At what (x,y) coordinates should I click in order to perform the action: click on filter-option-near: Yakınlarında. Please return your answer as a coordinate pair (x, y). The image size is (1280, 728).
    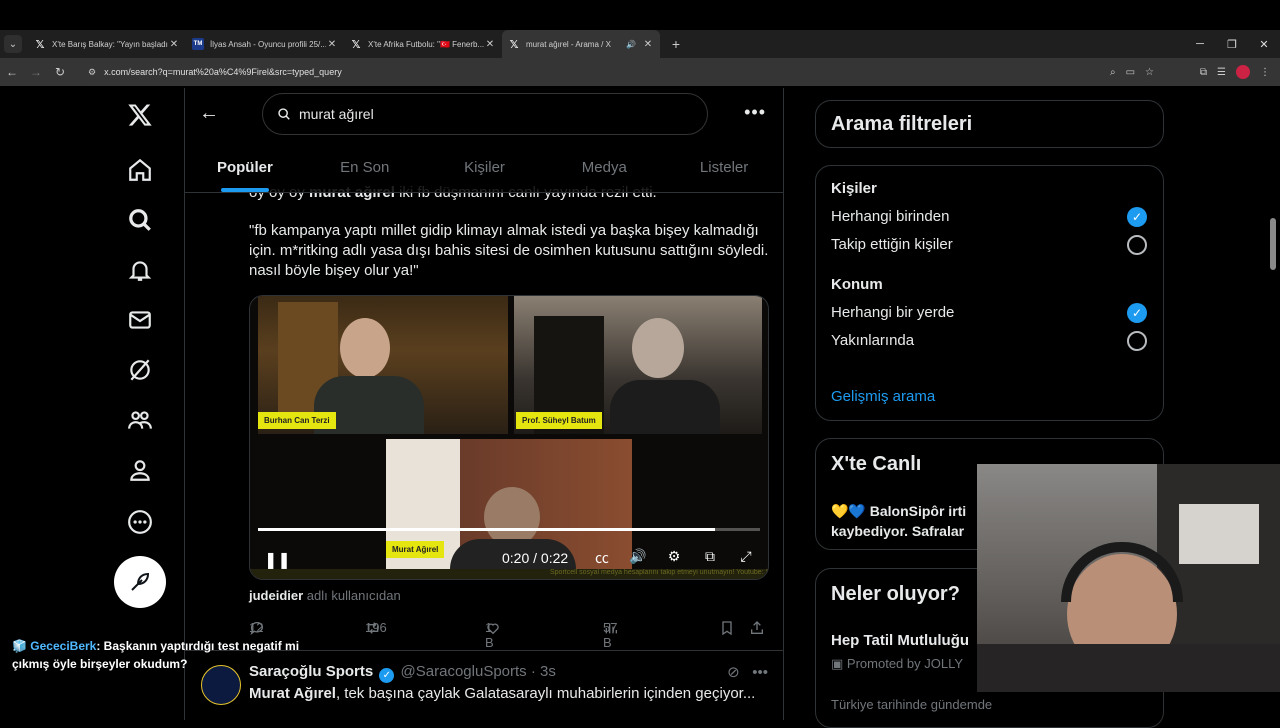
    Looking at the image, I should click on (990, 341).